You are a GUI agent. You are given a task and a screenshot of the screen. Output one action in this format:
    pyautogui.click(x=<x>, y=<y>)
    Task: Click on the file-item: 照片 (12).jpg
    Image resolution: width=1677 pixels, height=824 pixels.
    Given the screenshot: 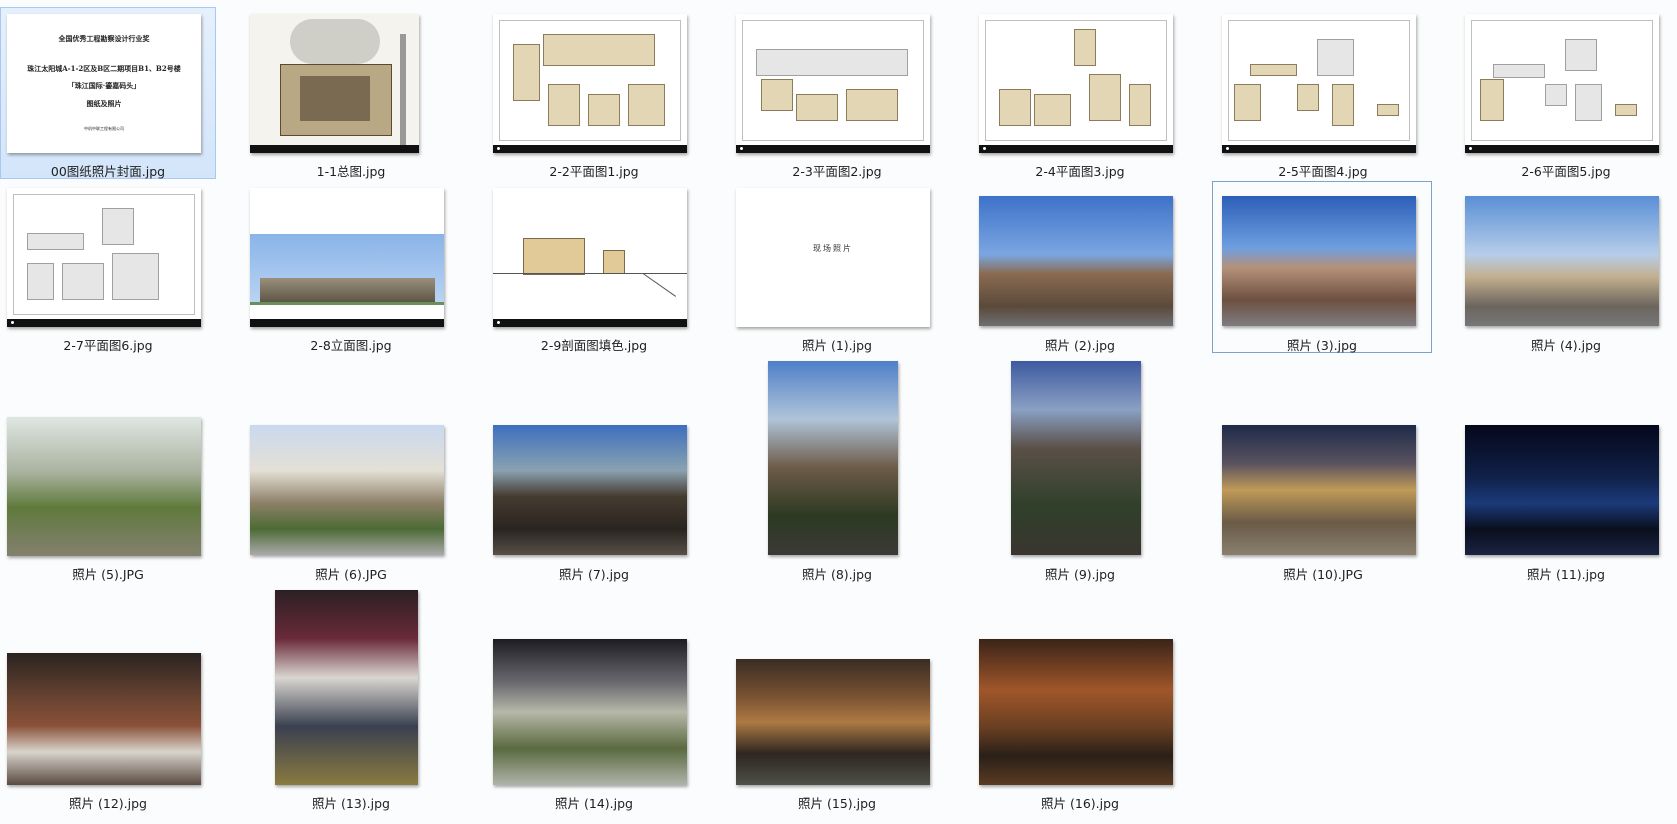 What is the action you would take?
    pyautogui.click(x=108, y=700)
    